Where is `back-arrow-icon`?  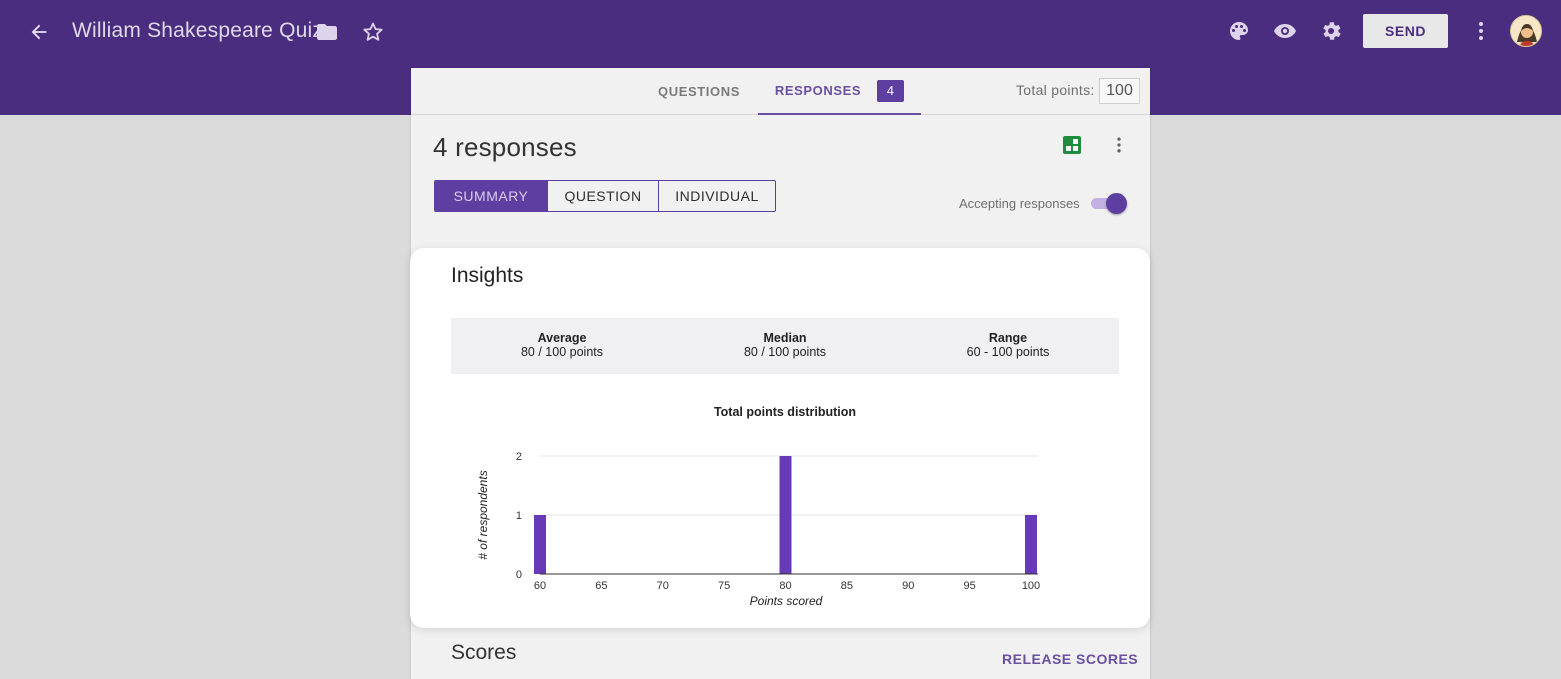 back-arrow-icon is located at coordinates (39, 32).